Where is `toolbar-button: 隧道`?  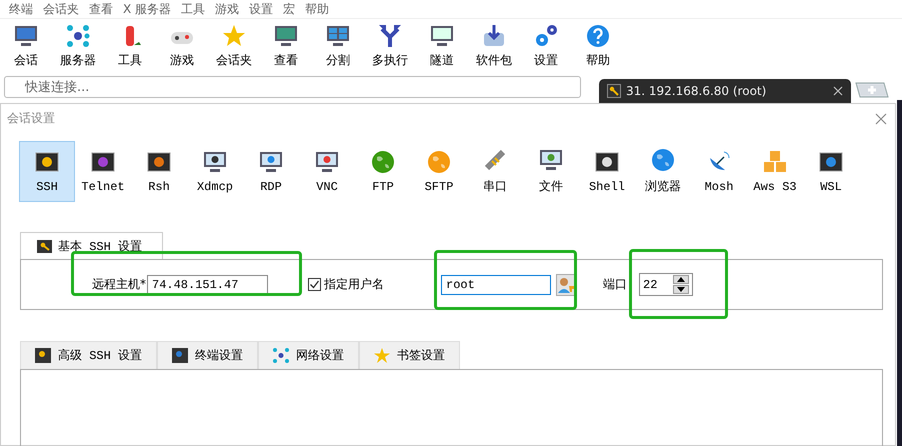
toolbar-button: 隧道 is located at coordinates (442, 47).